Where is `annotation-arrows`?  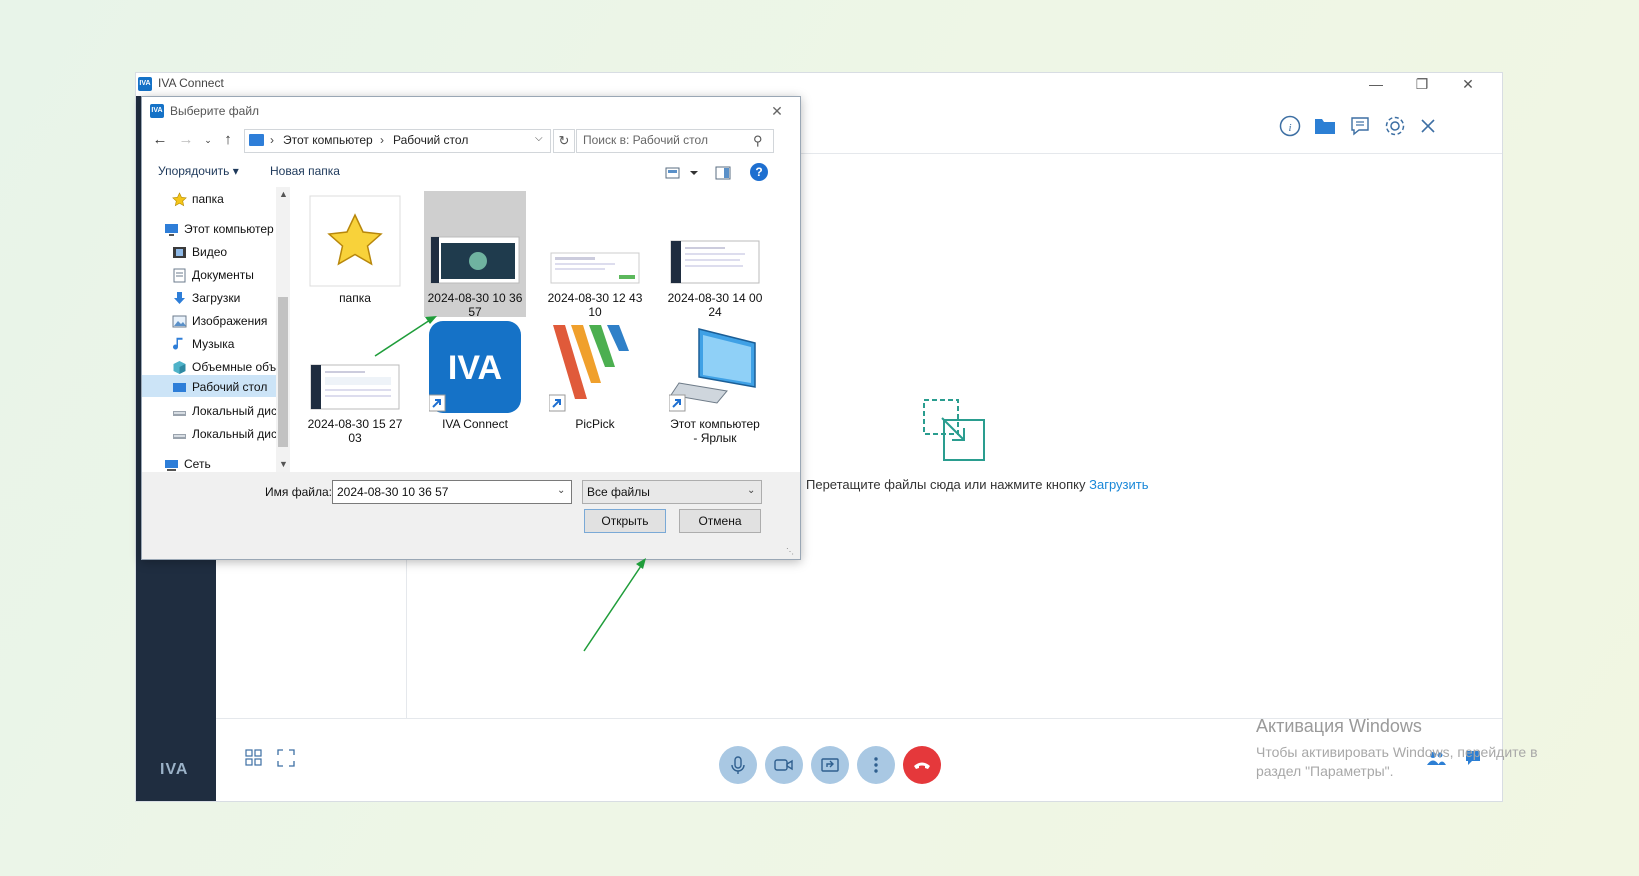 annotation-arrows is located at coordinates (510, 484).